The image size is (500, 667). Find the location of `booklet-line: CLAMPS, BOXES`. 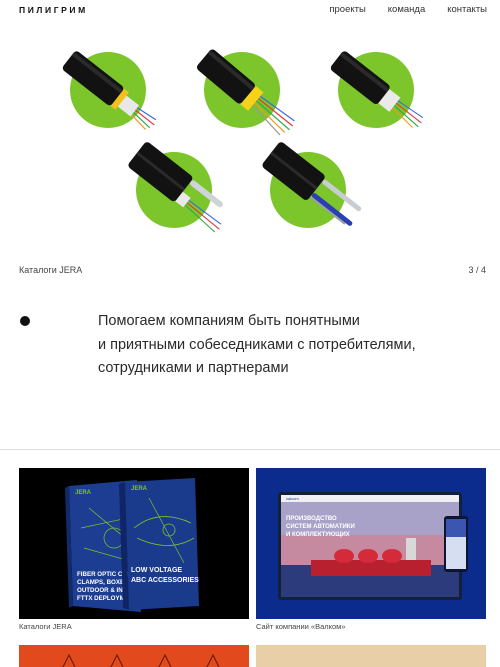

booklet-line: CLAMPS, BOXES is located at coordinates (102, 582).